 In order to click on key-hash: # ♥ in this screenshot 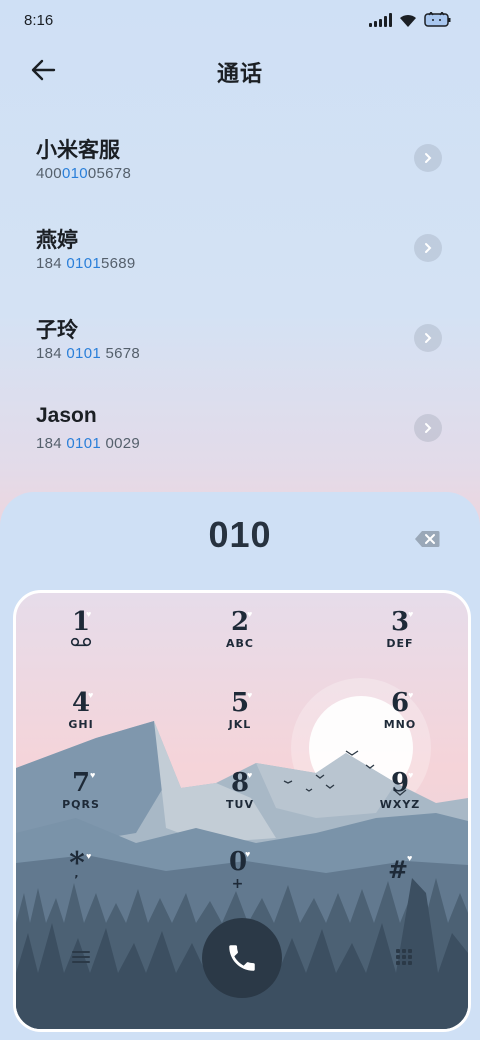, I will do `click(398, 885)`.